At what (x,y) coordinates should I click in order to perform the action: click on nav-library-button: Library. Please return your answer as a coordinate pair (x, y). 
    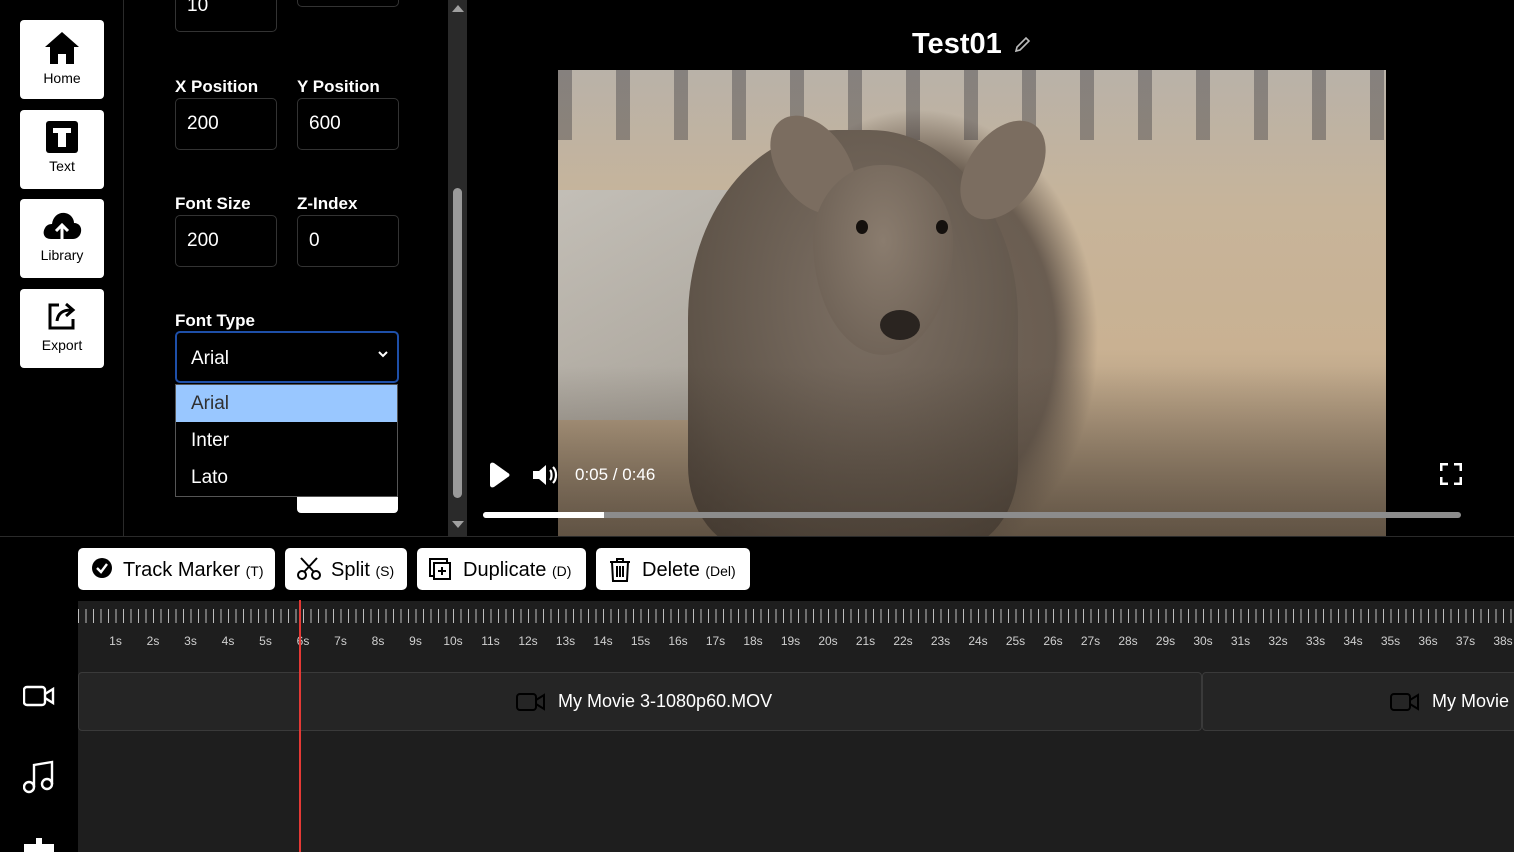
    Looking at the image, I should click on (62, 238).